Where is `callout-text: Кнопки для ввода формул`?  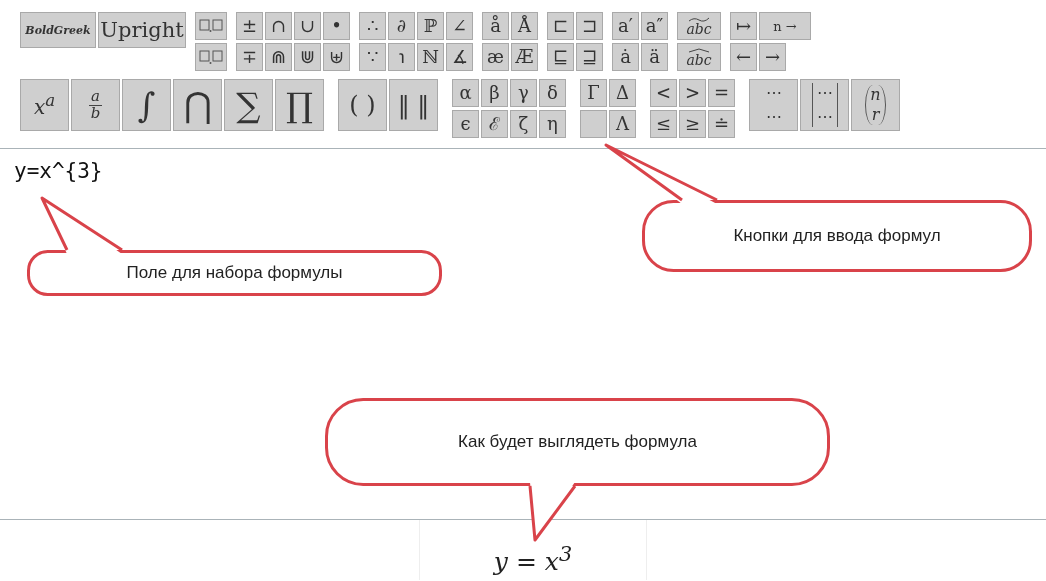 callout-text: Кнопки для ввода формул is located at coordinates (837, 236).